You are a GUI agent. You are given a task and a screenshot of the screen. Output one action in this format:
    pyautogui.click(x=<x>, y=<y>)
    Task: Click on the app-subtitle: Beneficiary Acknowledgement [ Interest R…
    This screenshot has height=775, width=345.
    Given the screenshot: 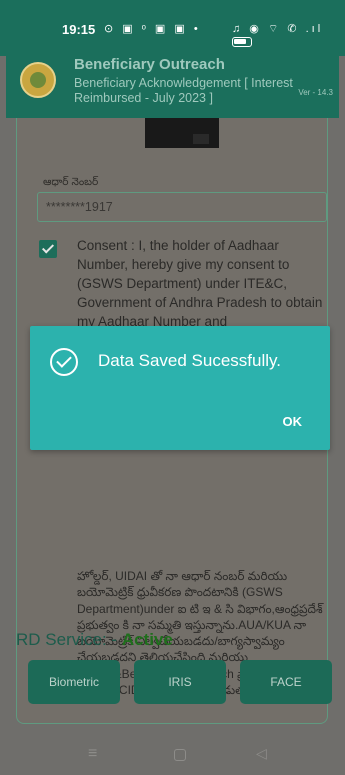 What is the action you would take?
    pyautogui.click(x=183, y=90)
    